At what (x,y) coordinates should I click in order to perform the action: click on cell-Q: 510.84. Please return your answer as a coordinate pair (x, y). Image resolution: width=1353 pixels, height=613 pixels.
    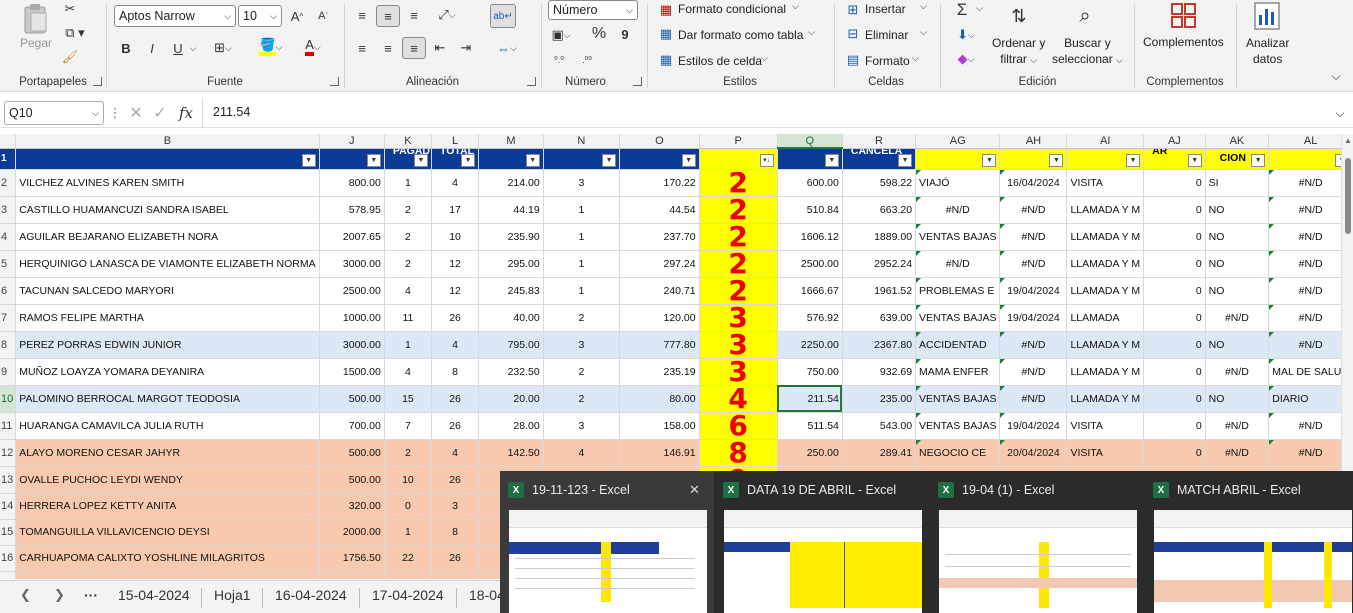
    Looking at the image, I should click on (810, 210).